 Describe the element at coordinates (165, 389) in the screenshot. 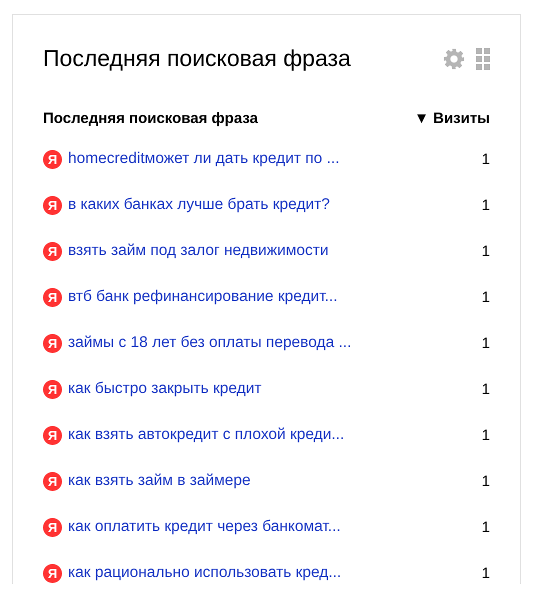

I see `search-phrase-link: как быстро закрыть кредит` at that location.